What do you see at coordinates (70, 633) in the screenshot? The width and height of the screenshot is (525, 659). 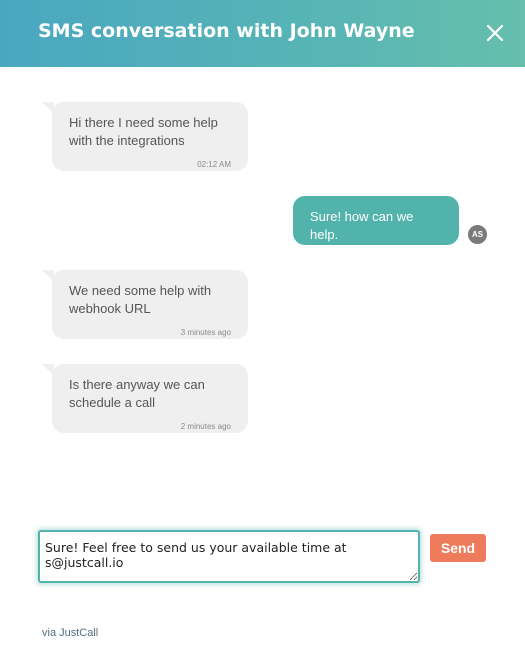 I see `footer-text: via JustCall` at bounding box center [70, 633].